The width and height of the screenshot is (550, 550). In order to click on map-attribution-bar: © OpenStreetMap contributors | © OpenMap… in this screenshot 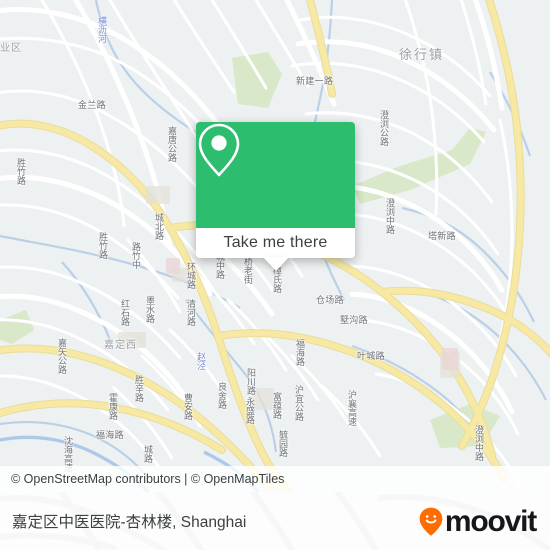, I will do `click(275, 479)`.